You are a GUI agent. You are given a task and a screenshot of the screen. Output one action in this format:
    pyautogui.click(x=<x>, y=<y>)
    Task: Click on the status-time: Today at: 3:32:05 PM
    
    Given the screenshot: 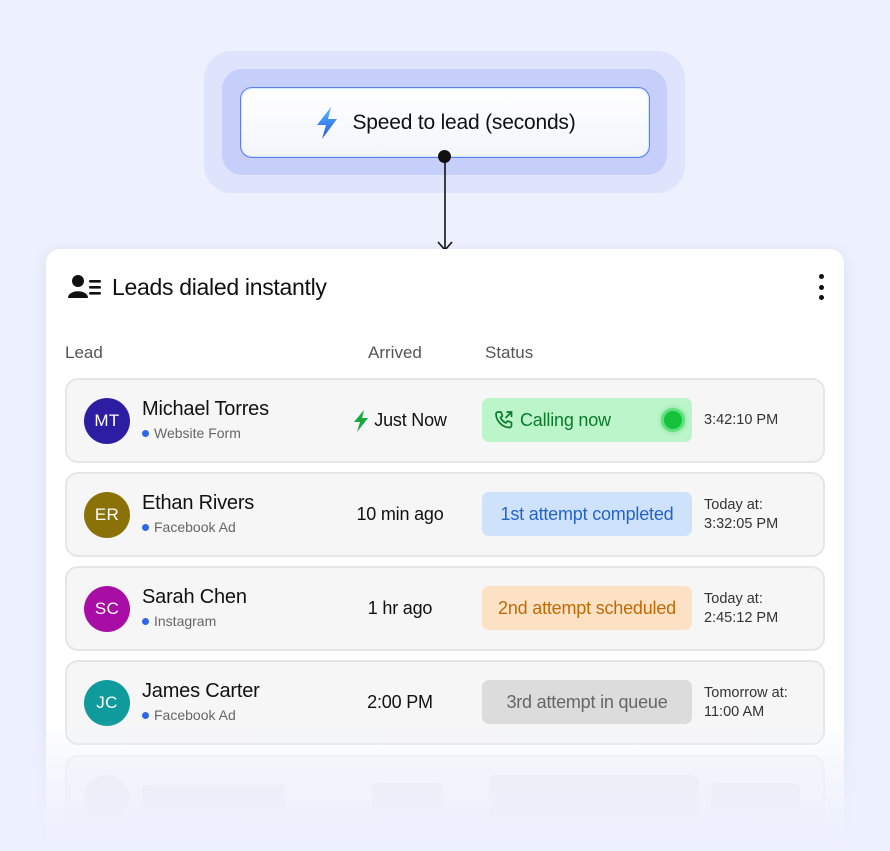 What is the action you would take?
    pyautogui.click(x=763, y=514)
    